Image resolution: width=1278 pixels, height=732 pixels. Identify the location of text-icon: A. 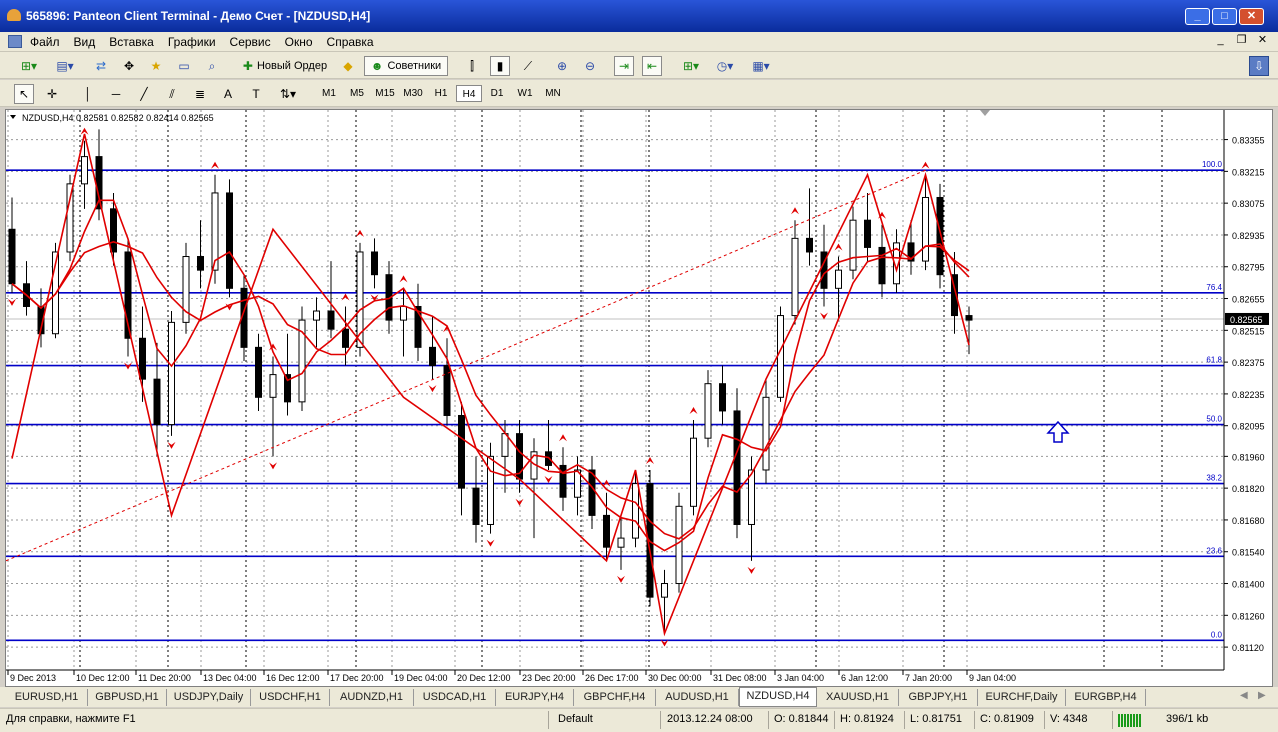
(228, 94).